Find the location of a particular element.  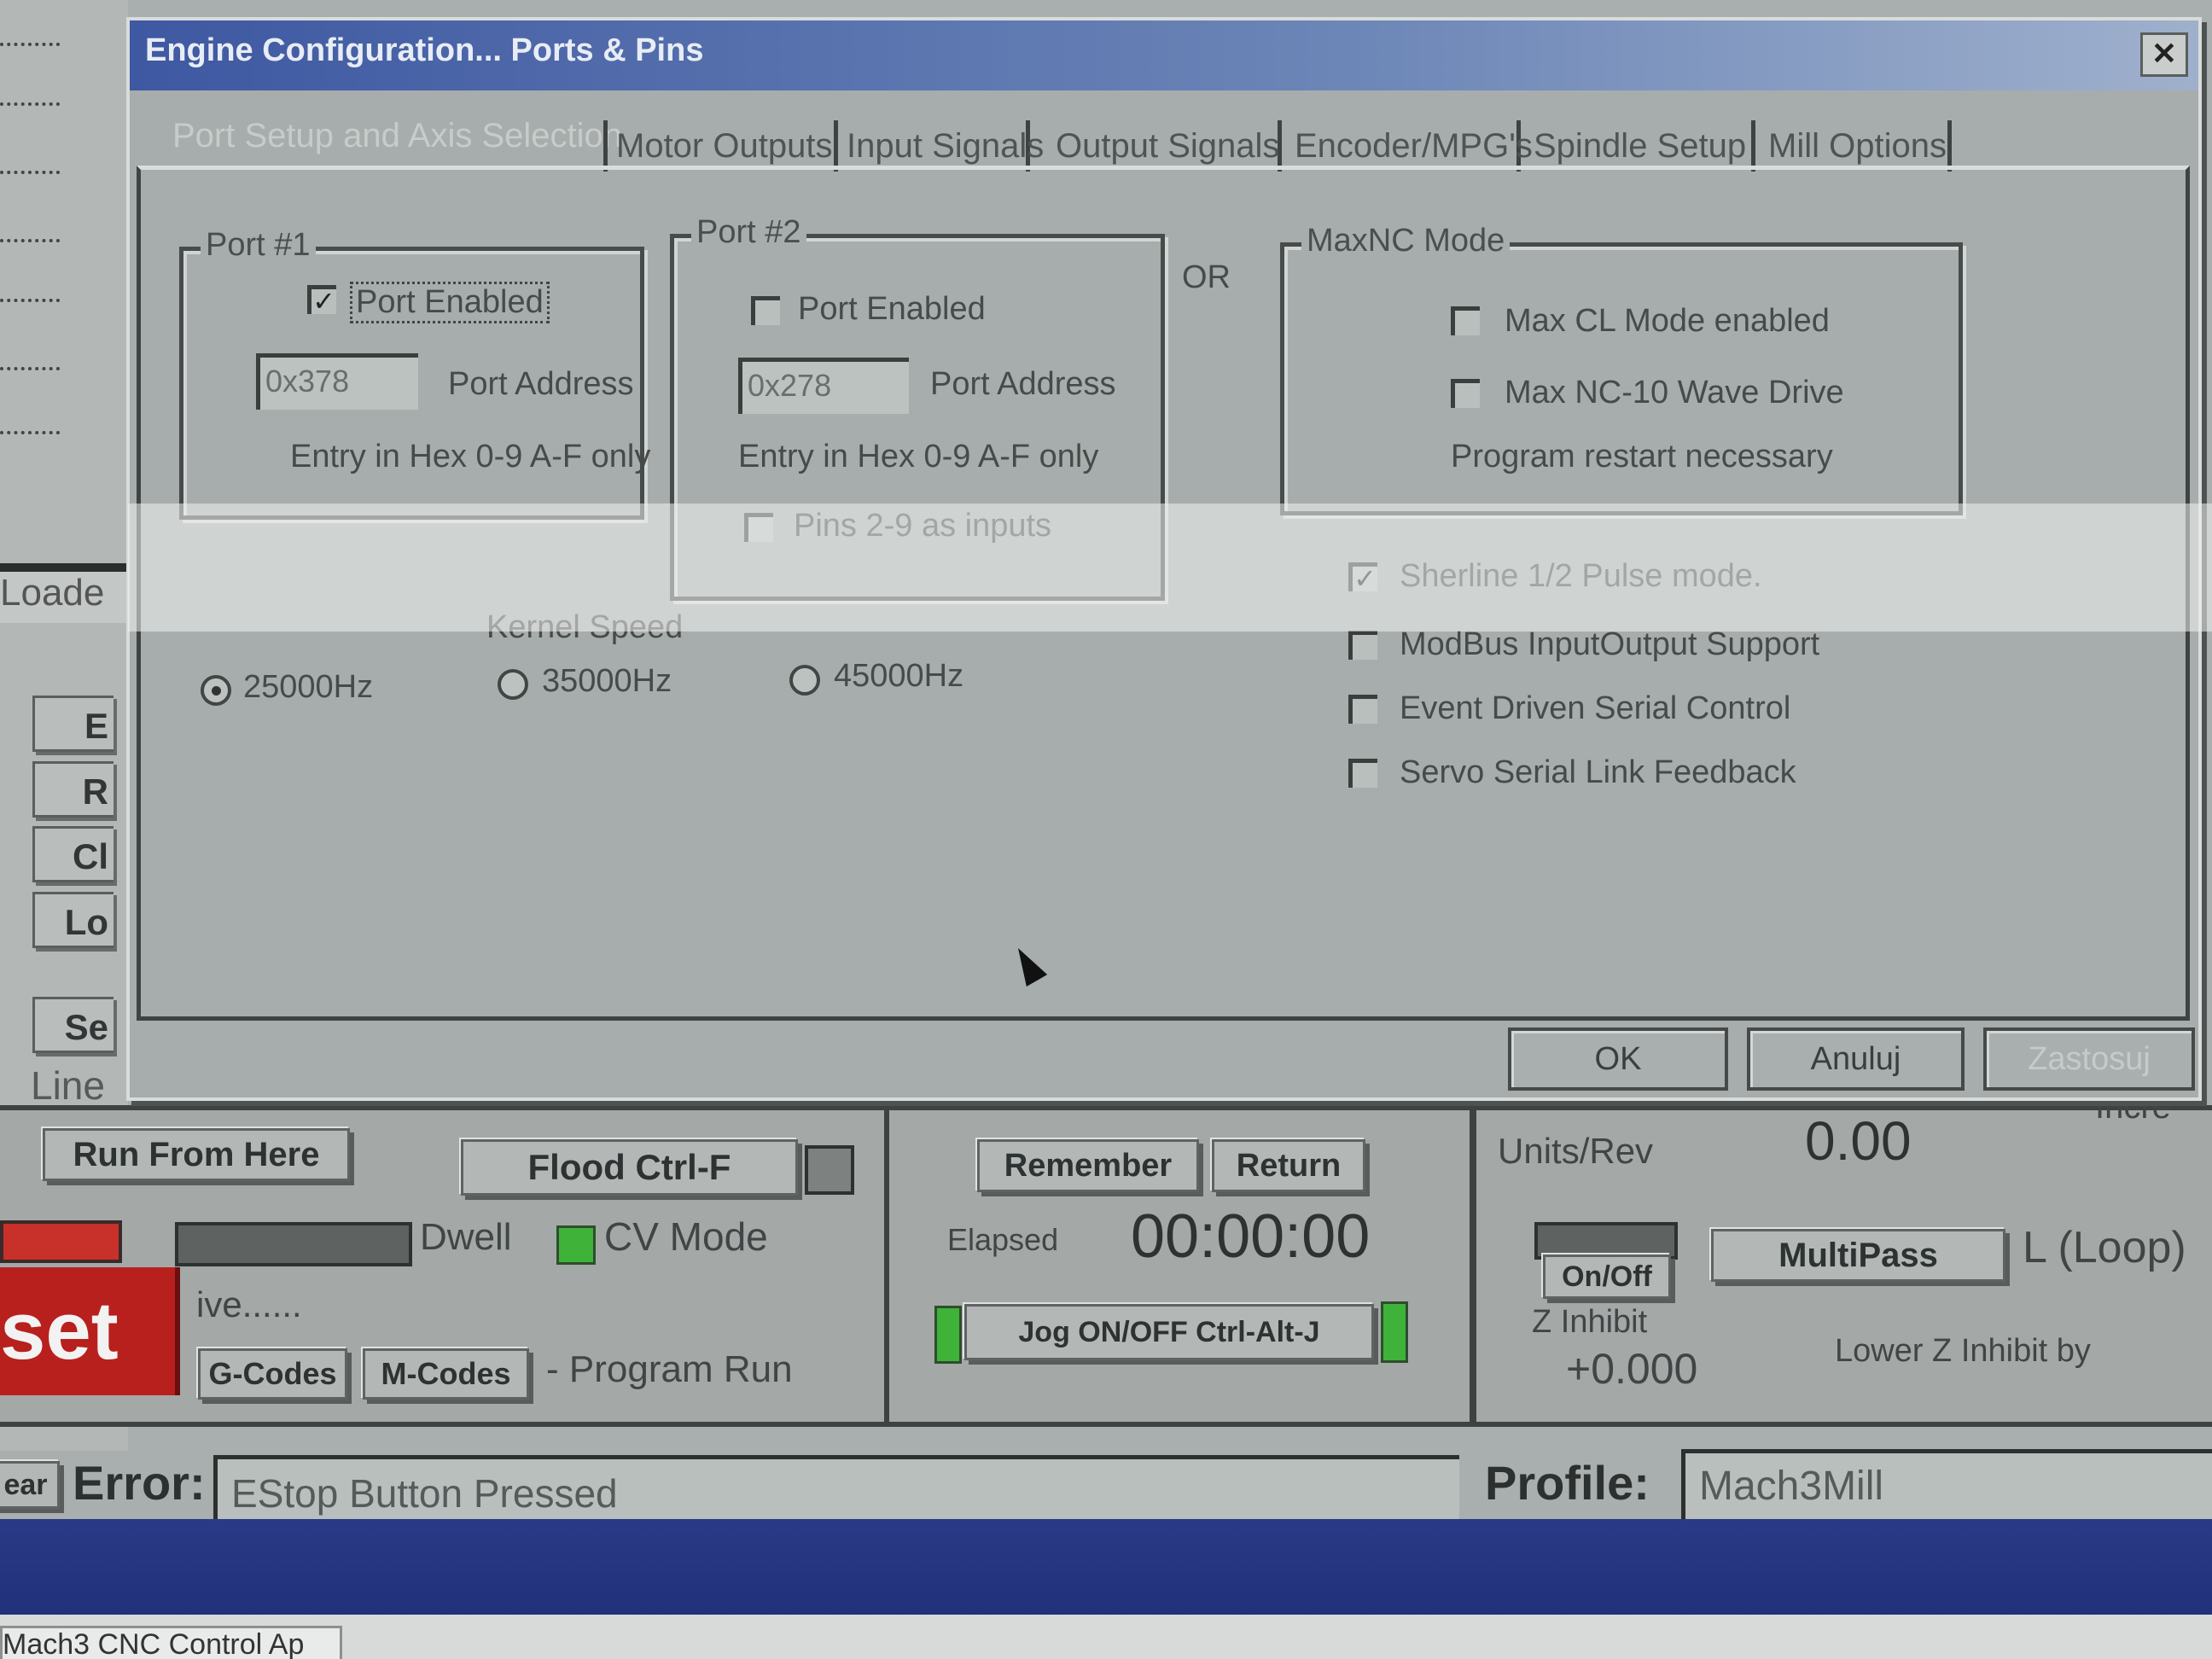

servo-serial-label: Servo Serial Link Feedback is located at coordinates (1598, 772).